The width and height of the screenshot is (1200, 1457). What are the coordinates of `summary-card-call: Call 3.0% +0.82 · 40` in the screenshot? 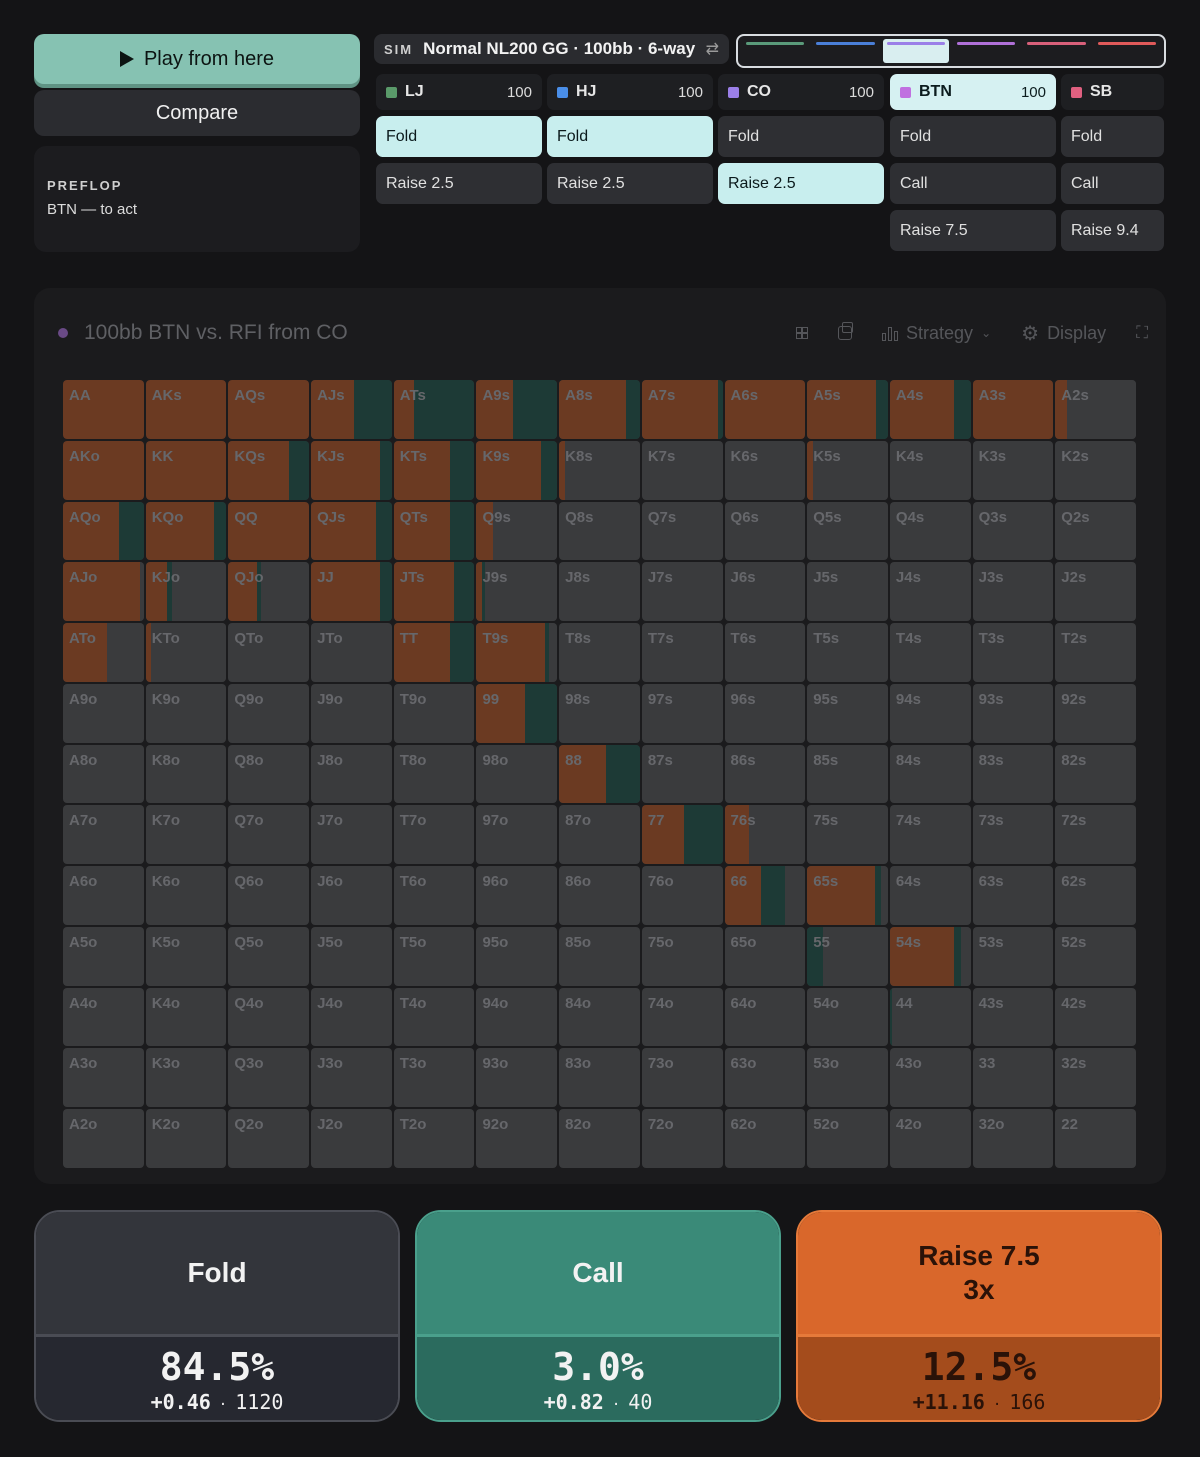 It's located at (598, 1316).